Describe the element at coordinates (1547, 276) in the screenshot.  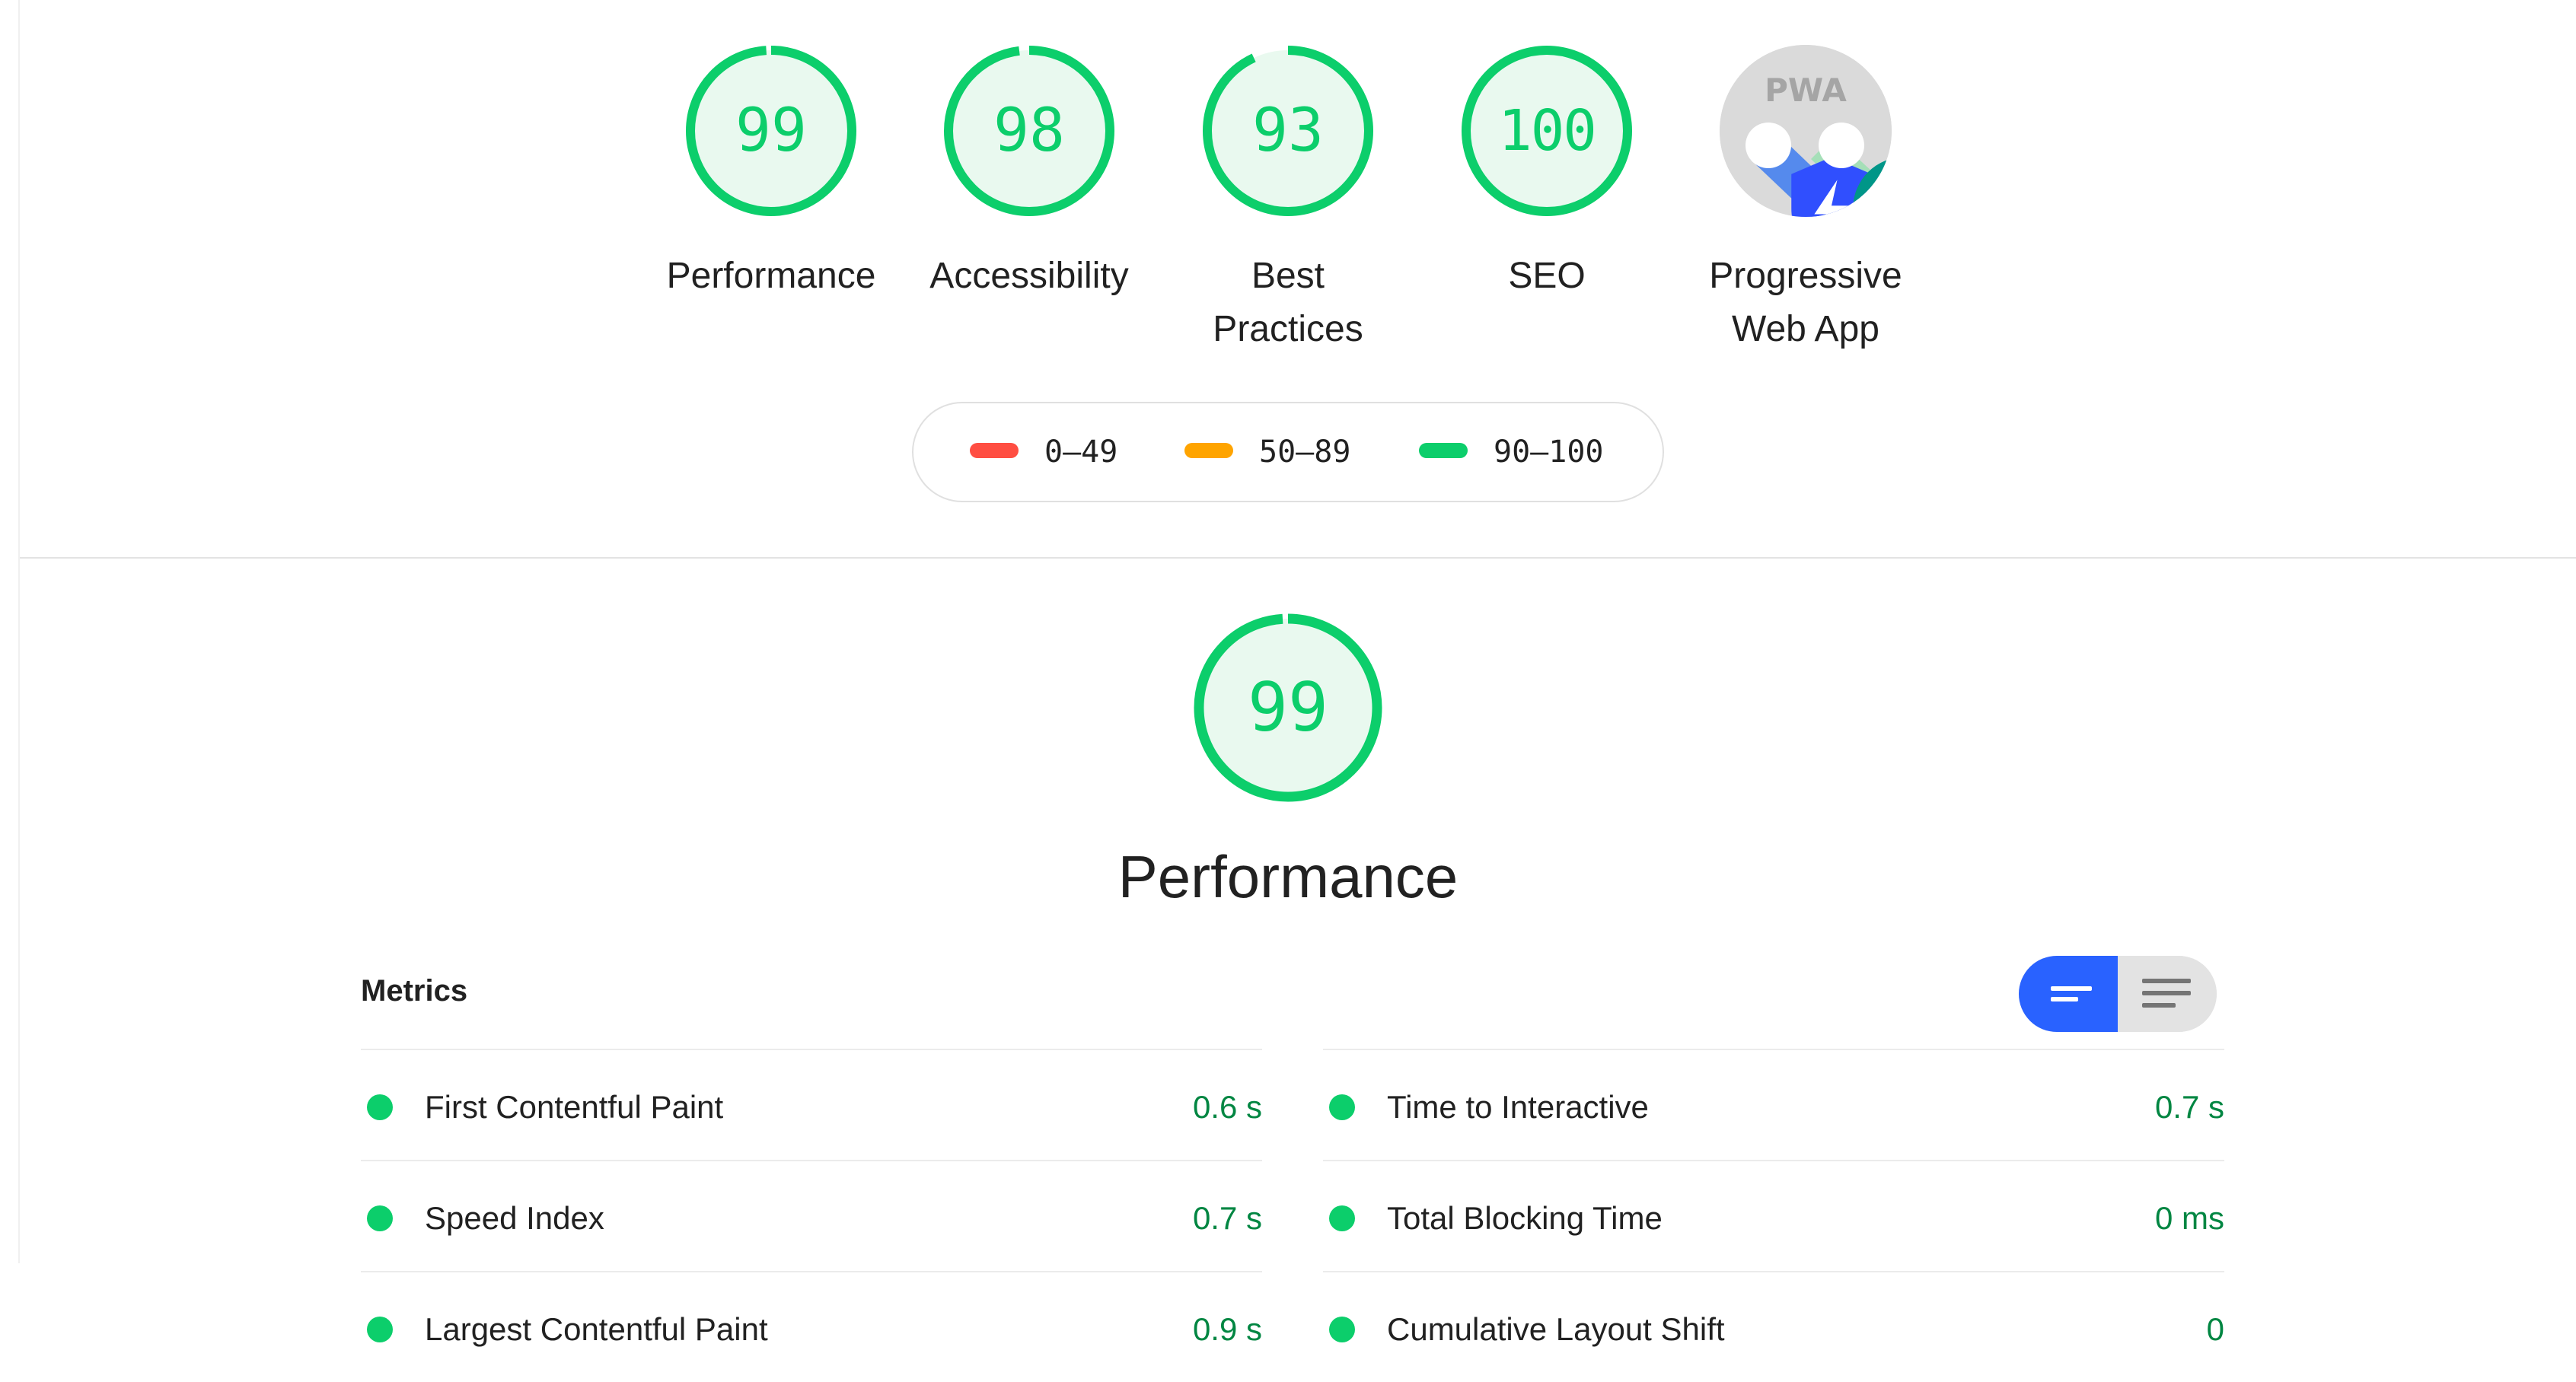
I see `gauge-label: SEO` at that location.